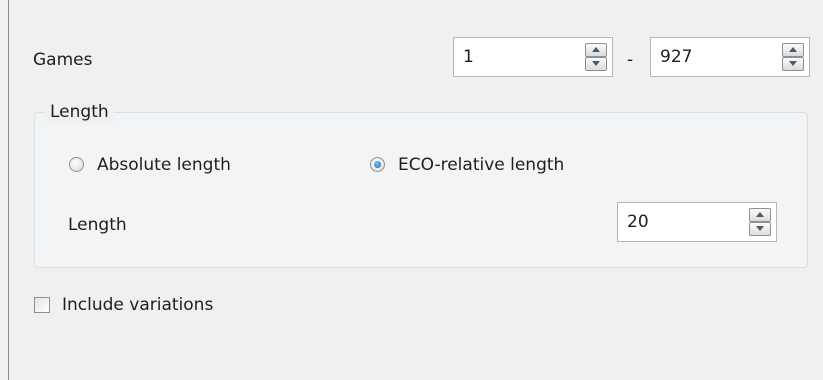 This screenshot has height=380, width=823. I want to click on games-to-value: 927, so click(676, 57).